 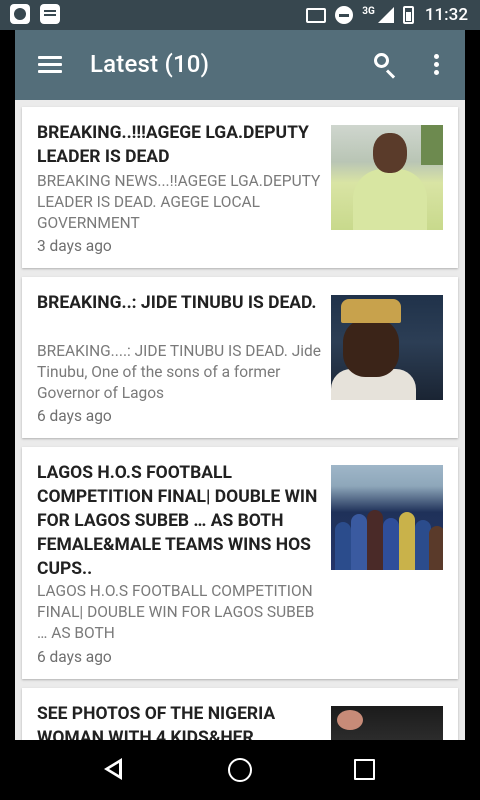 I want to click on status-clock: 11:32, so click(x=446, y=15).